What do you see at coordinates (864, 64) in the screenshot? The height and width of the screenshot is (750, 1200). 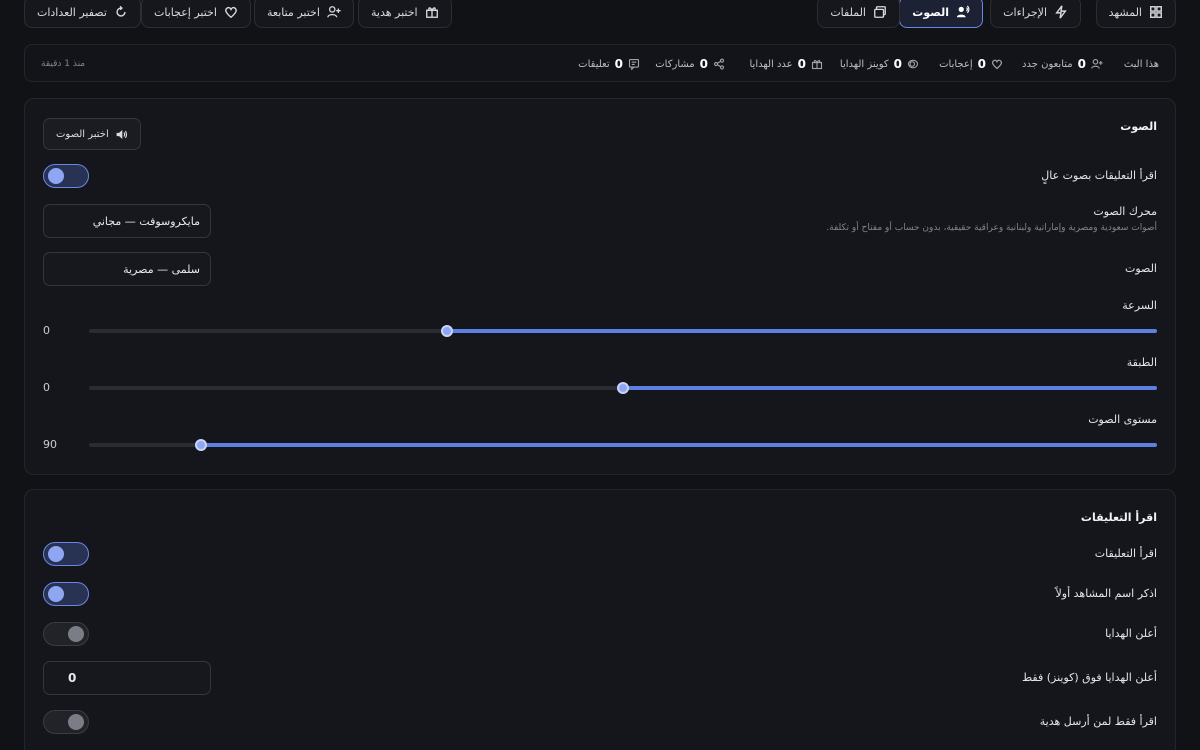 I see `gift-coins-label: كوينز الهدايا` at bounding box center [864, 64].